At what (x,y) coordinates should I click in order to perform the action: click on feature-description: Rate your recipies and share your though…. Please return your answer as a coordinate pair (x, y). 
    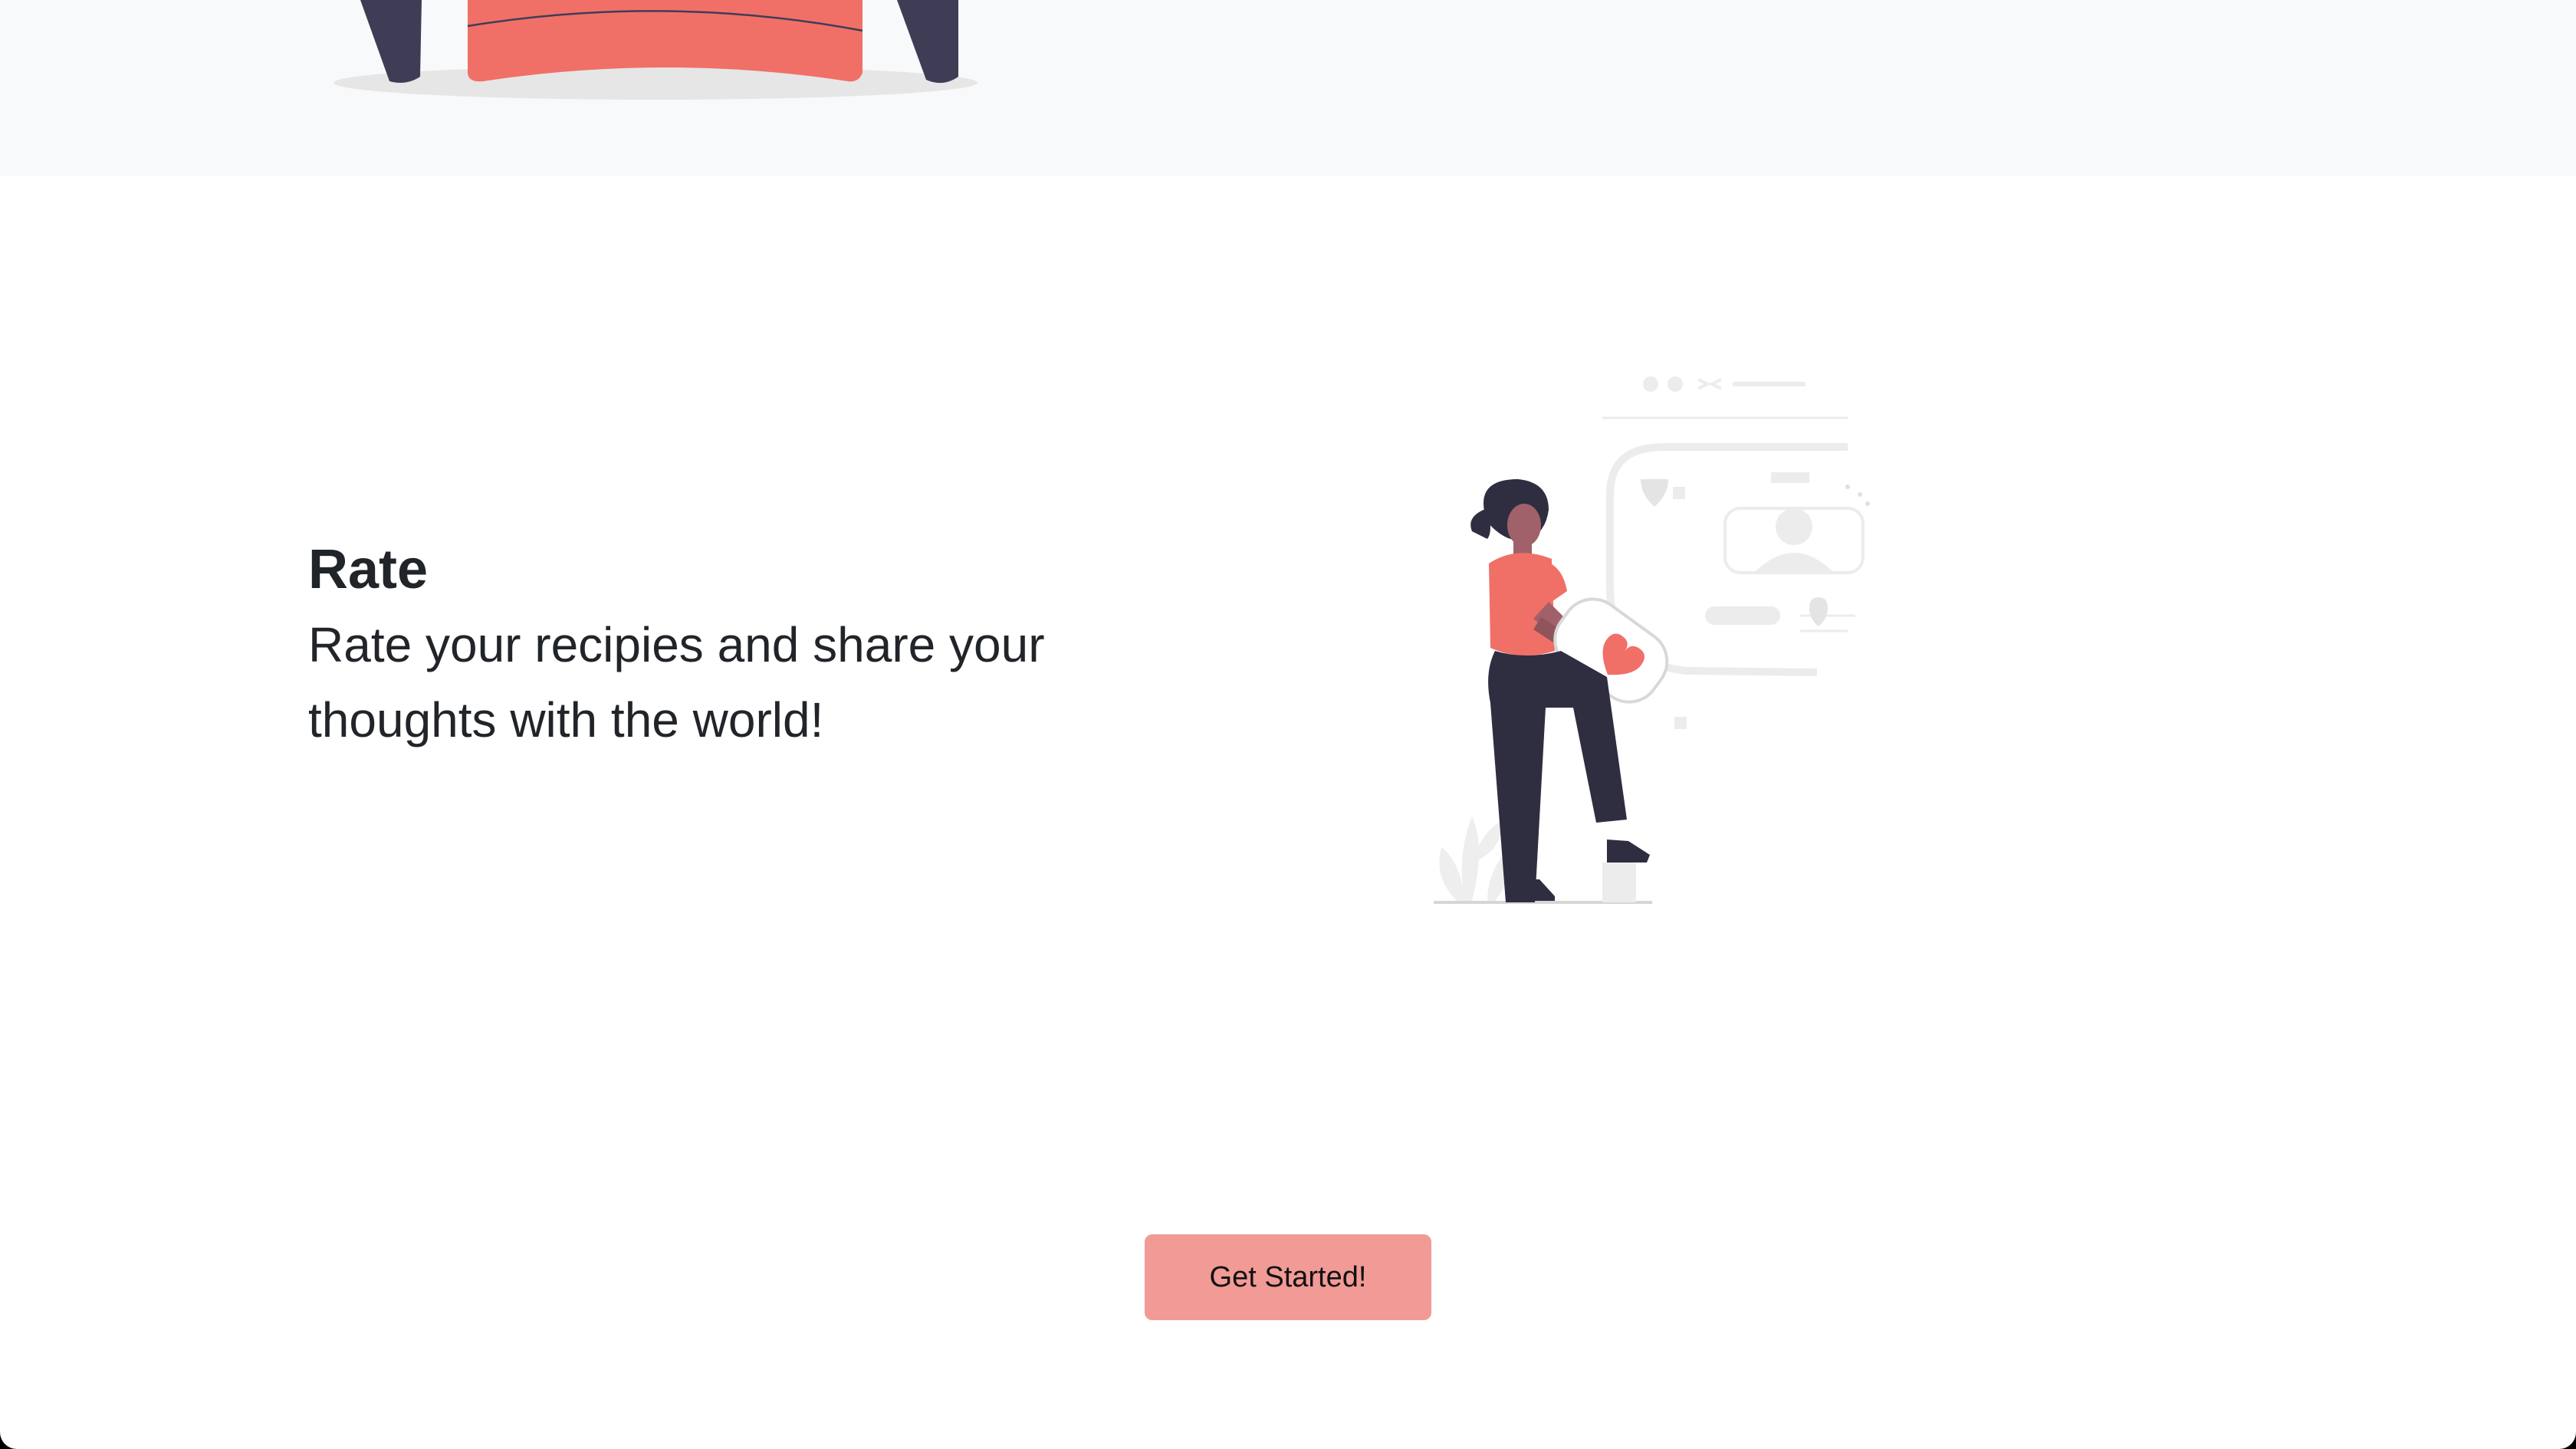
    Looking at the image, I should click on (677, 683).